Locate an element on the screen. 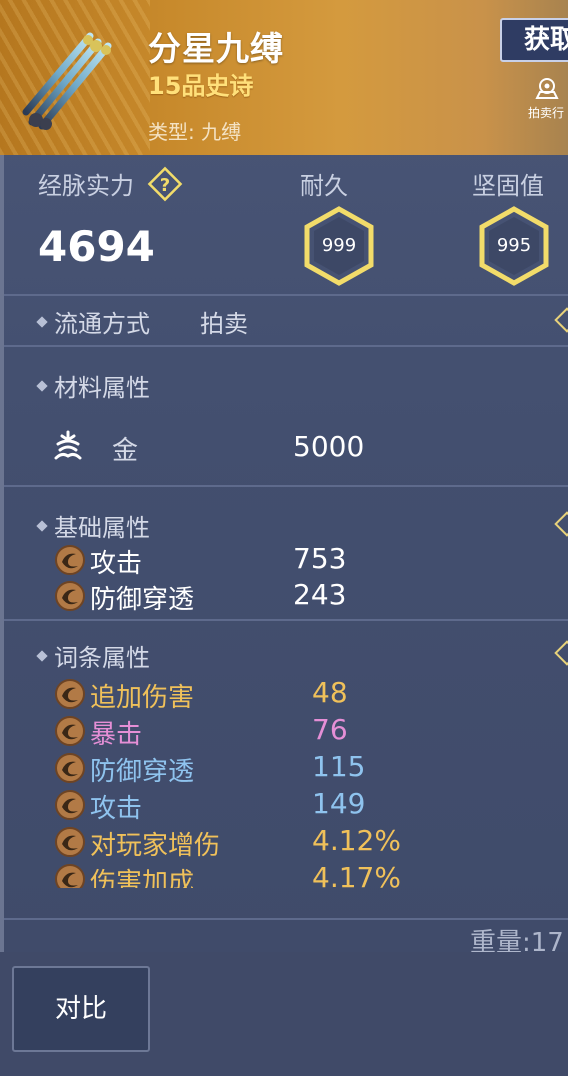 This screenshot has height=1076, width=568. affix-attribute-row: 对玩家增伤 4.12% is located at coordinates (294, 842).